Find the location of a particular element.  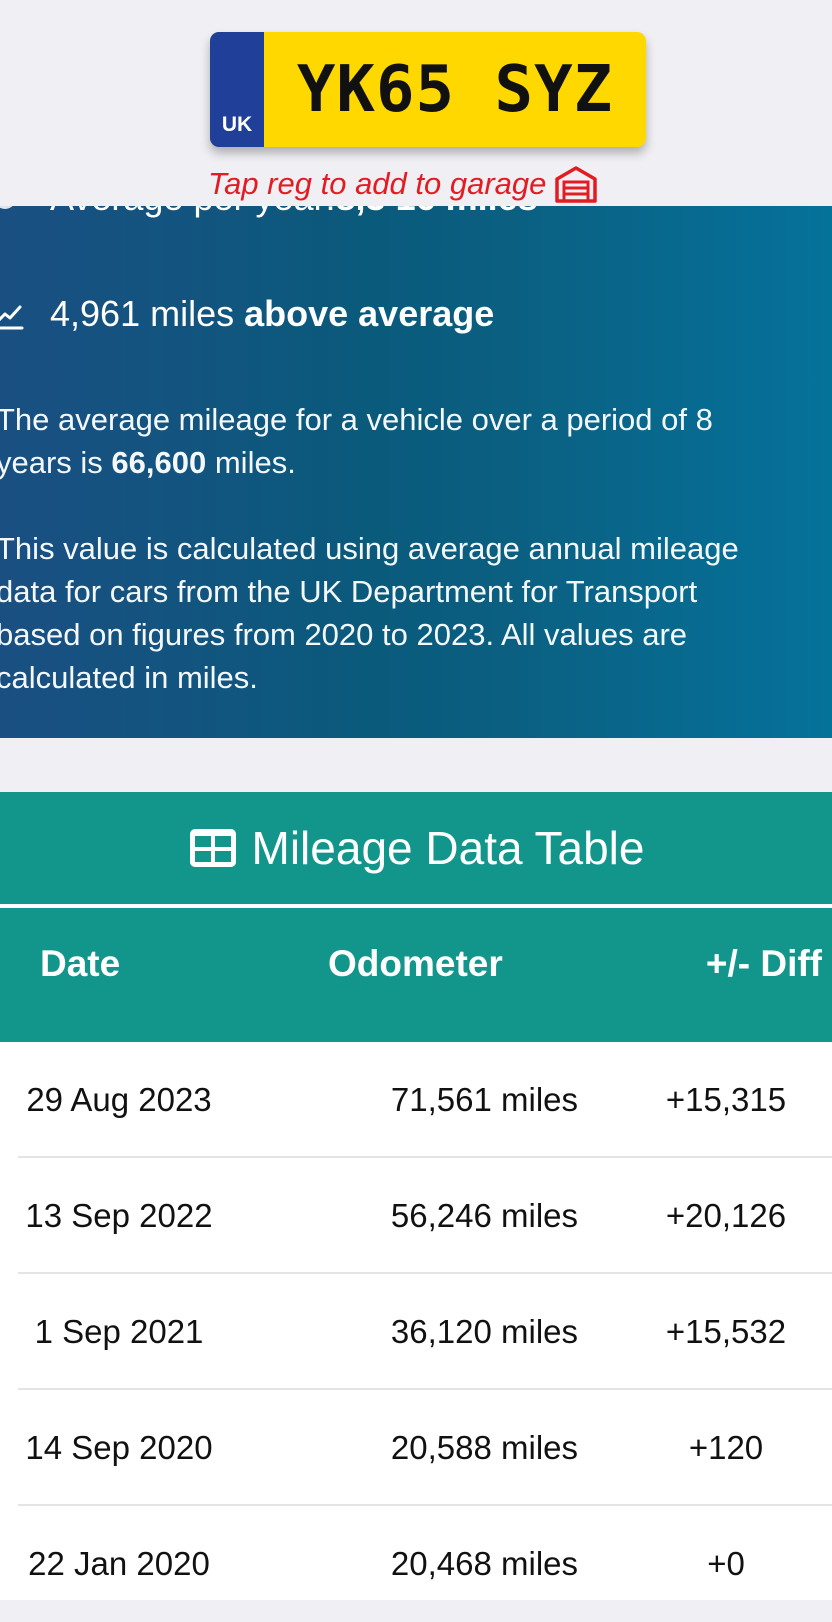

paragraph-line: years is 66,600 miles. is located at coordinates (148, 462).